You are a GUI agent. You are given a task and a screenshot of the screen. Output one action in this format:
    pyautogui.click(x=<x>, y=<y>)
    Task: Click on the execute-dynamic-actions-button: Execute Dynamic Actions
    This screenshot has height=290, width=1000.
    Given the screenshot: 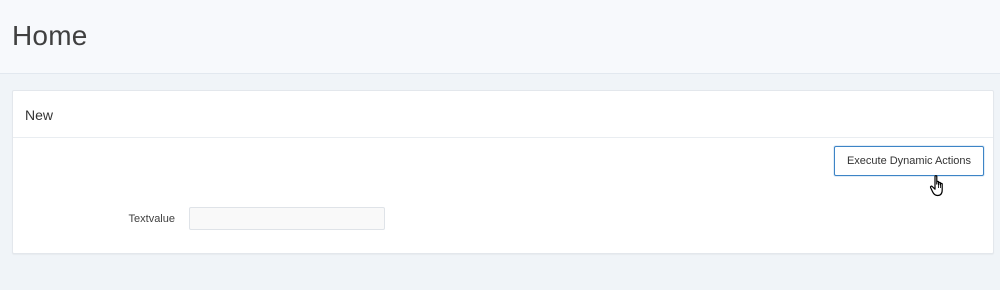 What is the action you would take?
    pyautogui.click(x=909, y=161)
    